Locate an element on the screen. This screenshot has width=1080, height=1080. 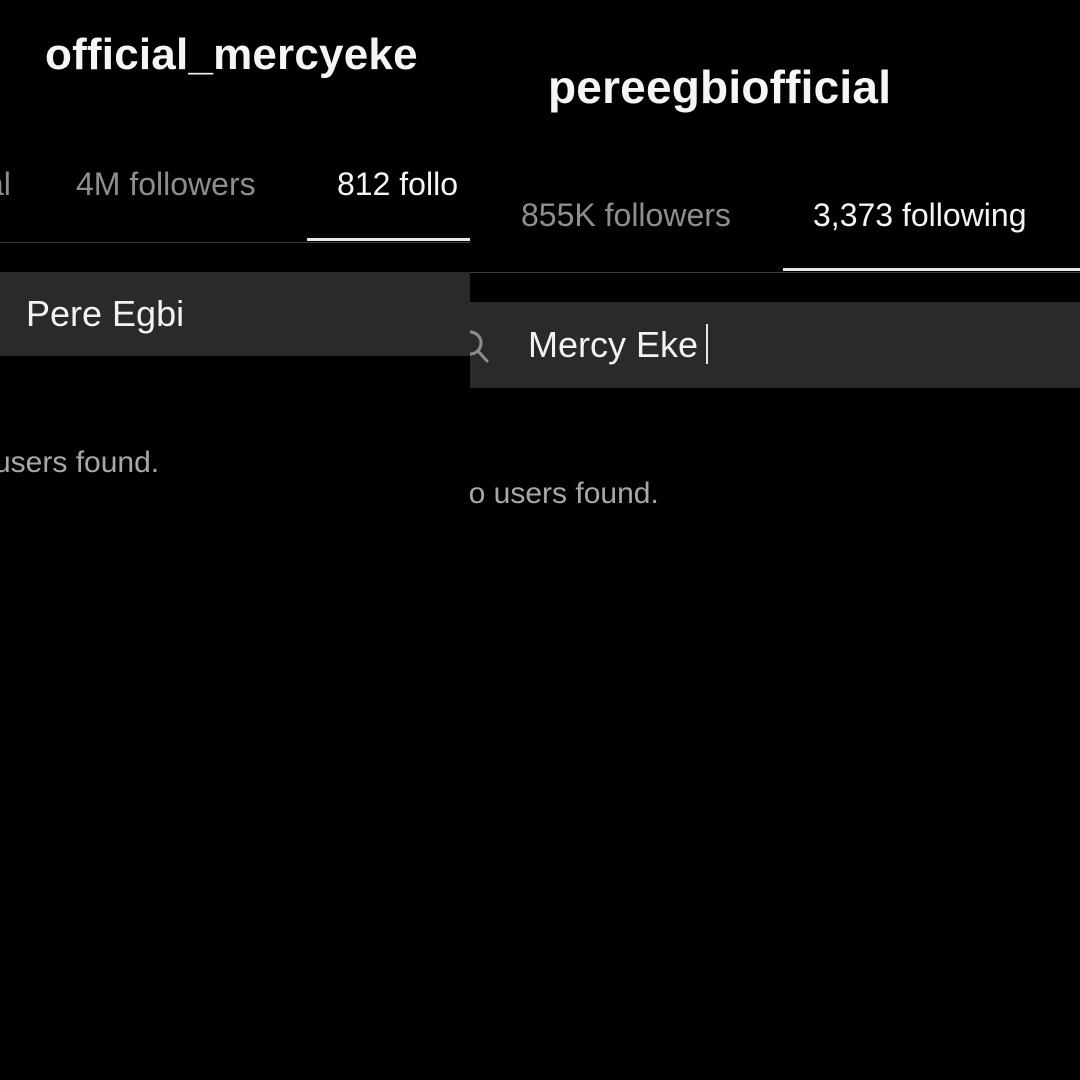
tab-followers: 4M followers is located at coordinates (166, 184).